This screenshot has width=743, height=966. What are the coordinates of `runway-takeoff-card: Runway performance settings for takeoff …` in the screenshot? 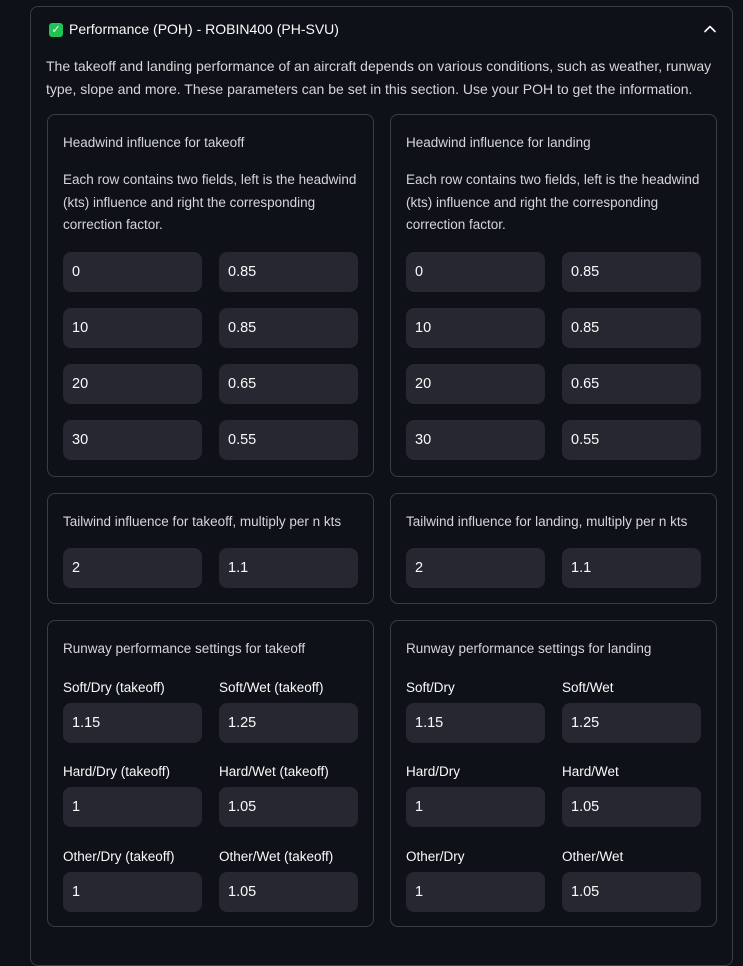 It's located at (210, 773).